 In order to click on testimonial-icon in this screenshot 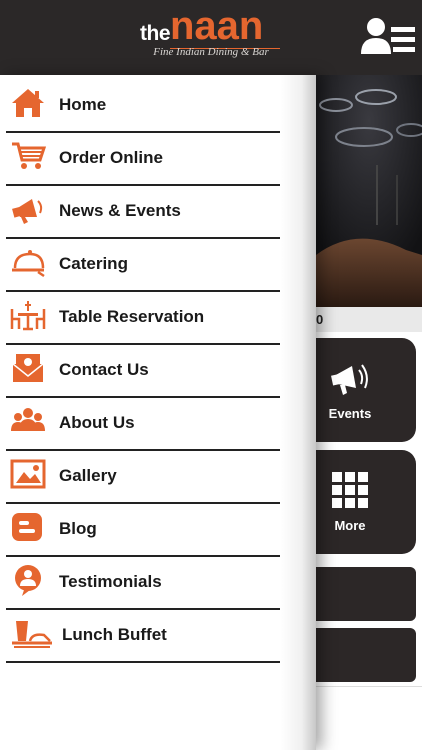, I will do `click(28, 580)`.